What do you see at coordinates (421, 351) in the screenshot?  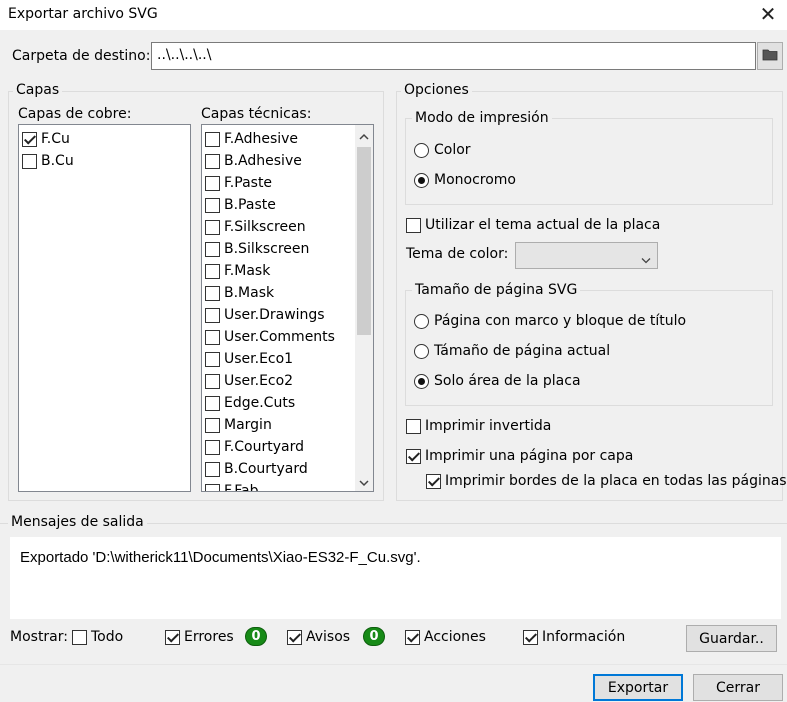 I see `current-page-size-radio-indicator` at bounding box center [421, 351].